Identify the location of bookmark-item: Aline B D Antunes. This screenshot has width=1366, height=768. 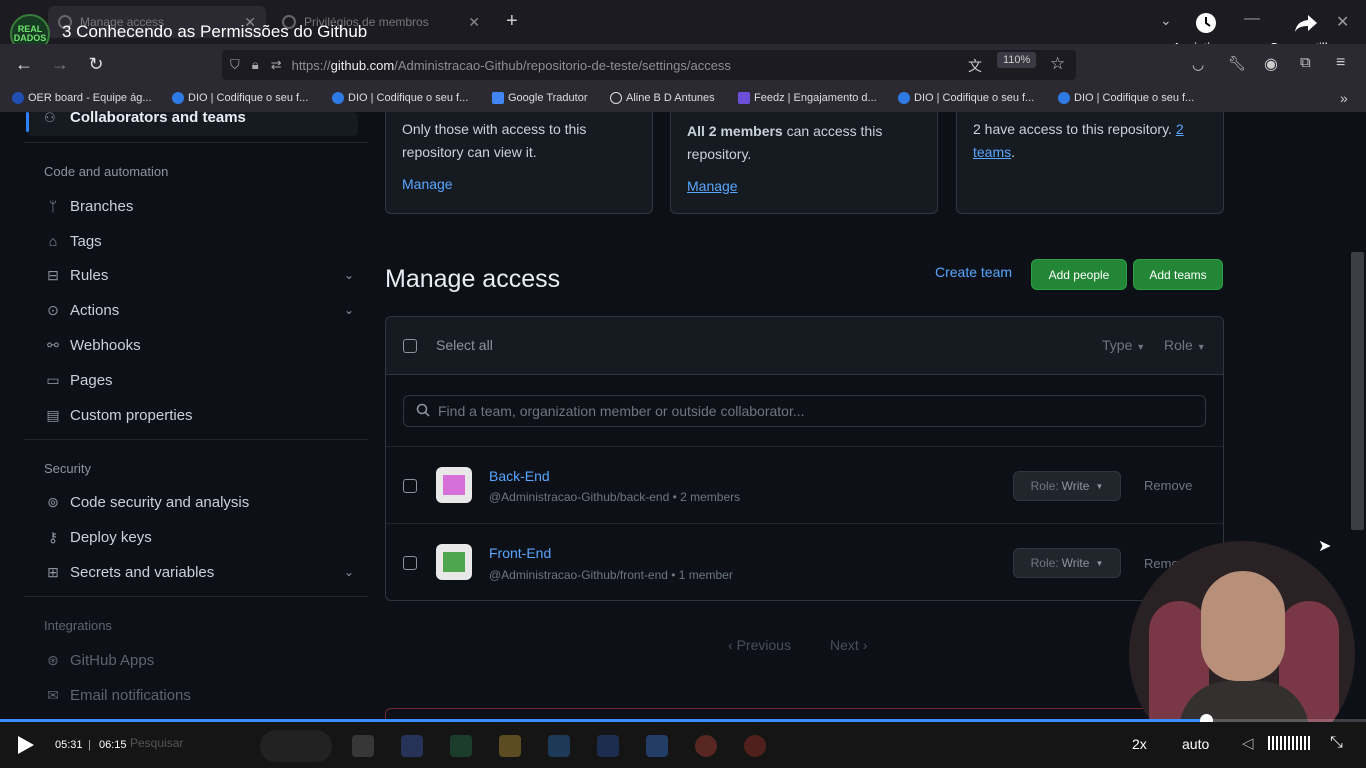
(662, 98).